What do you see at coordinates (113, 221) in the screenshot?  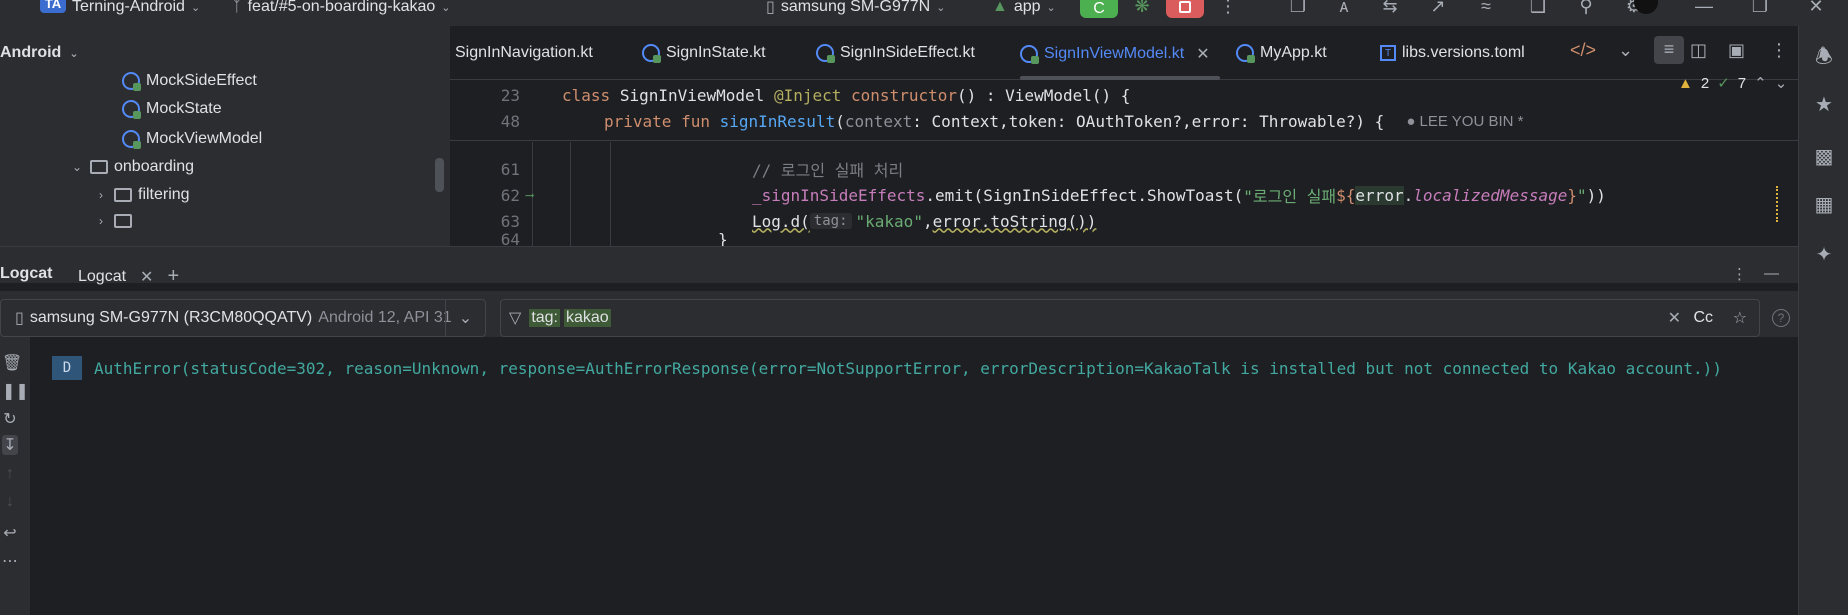 I see `tree-item-partial: ›` at bounding box center [113, 221].